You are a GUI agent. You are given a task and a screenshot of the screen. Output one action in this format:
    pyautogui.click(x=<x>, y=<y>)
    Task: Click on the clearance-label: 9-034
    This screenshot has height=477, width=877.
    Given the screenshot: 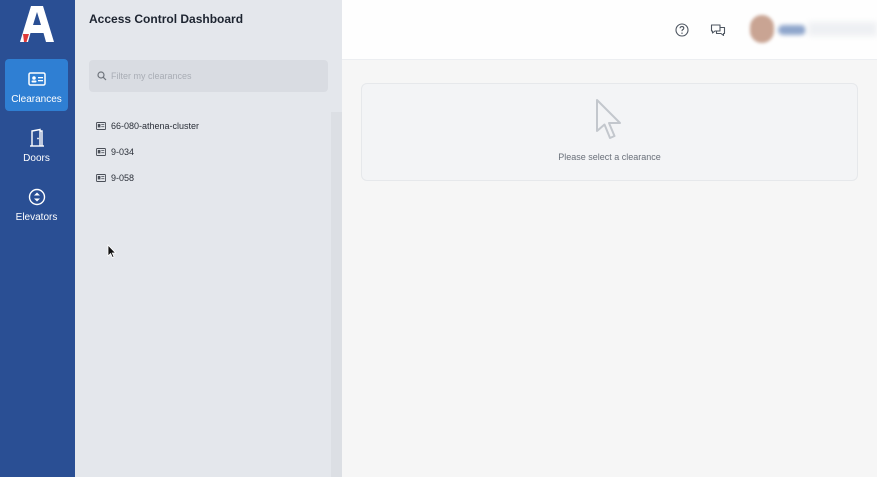 What is the action you would take?
    pyautogui.click(x=123, y=152)
    